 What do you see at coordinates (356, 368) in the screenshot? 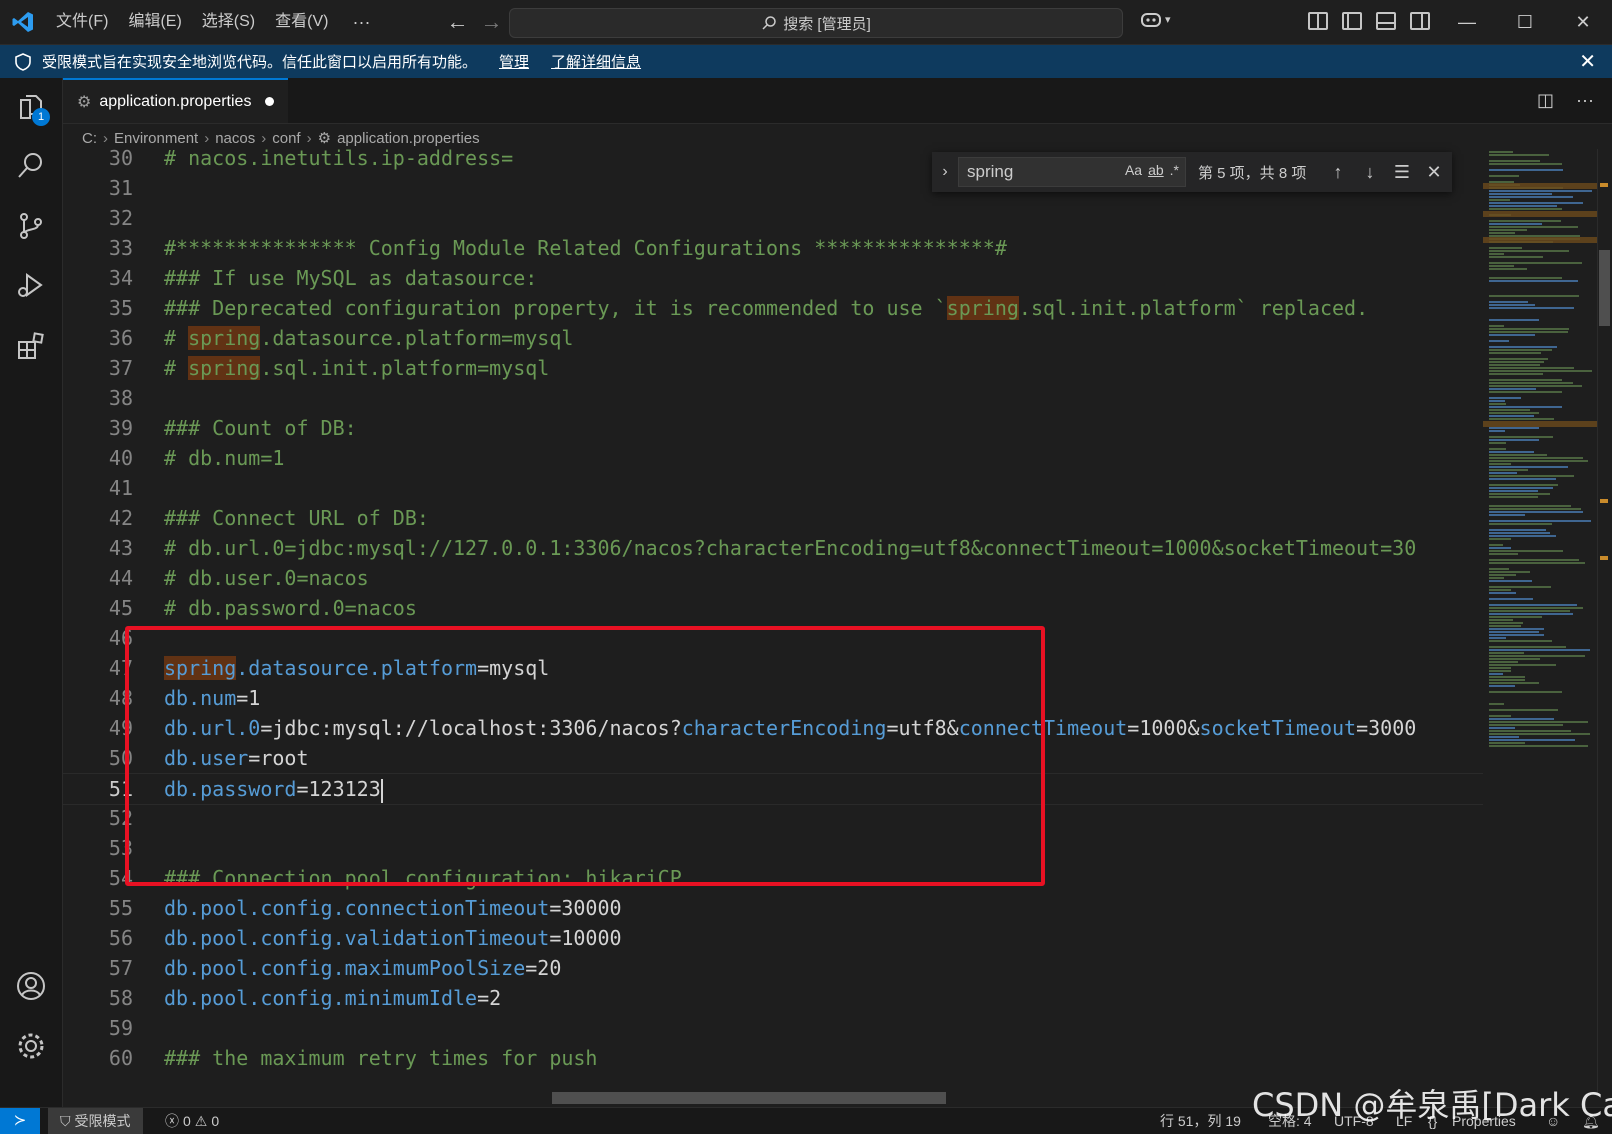
I see `code-text: # spring.sql.init.platform=mysql` at bounding box center [356, 368].